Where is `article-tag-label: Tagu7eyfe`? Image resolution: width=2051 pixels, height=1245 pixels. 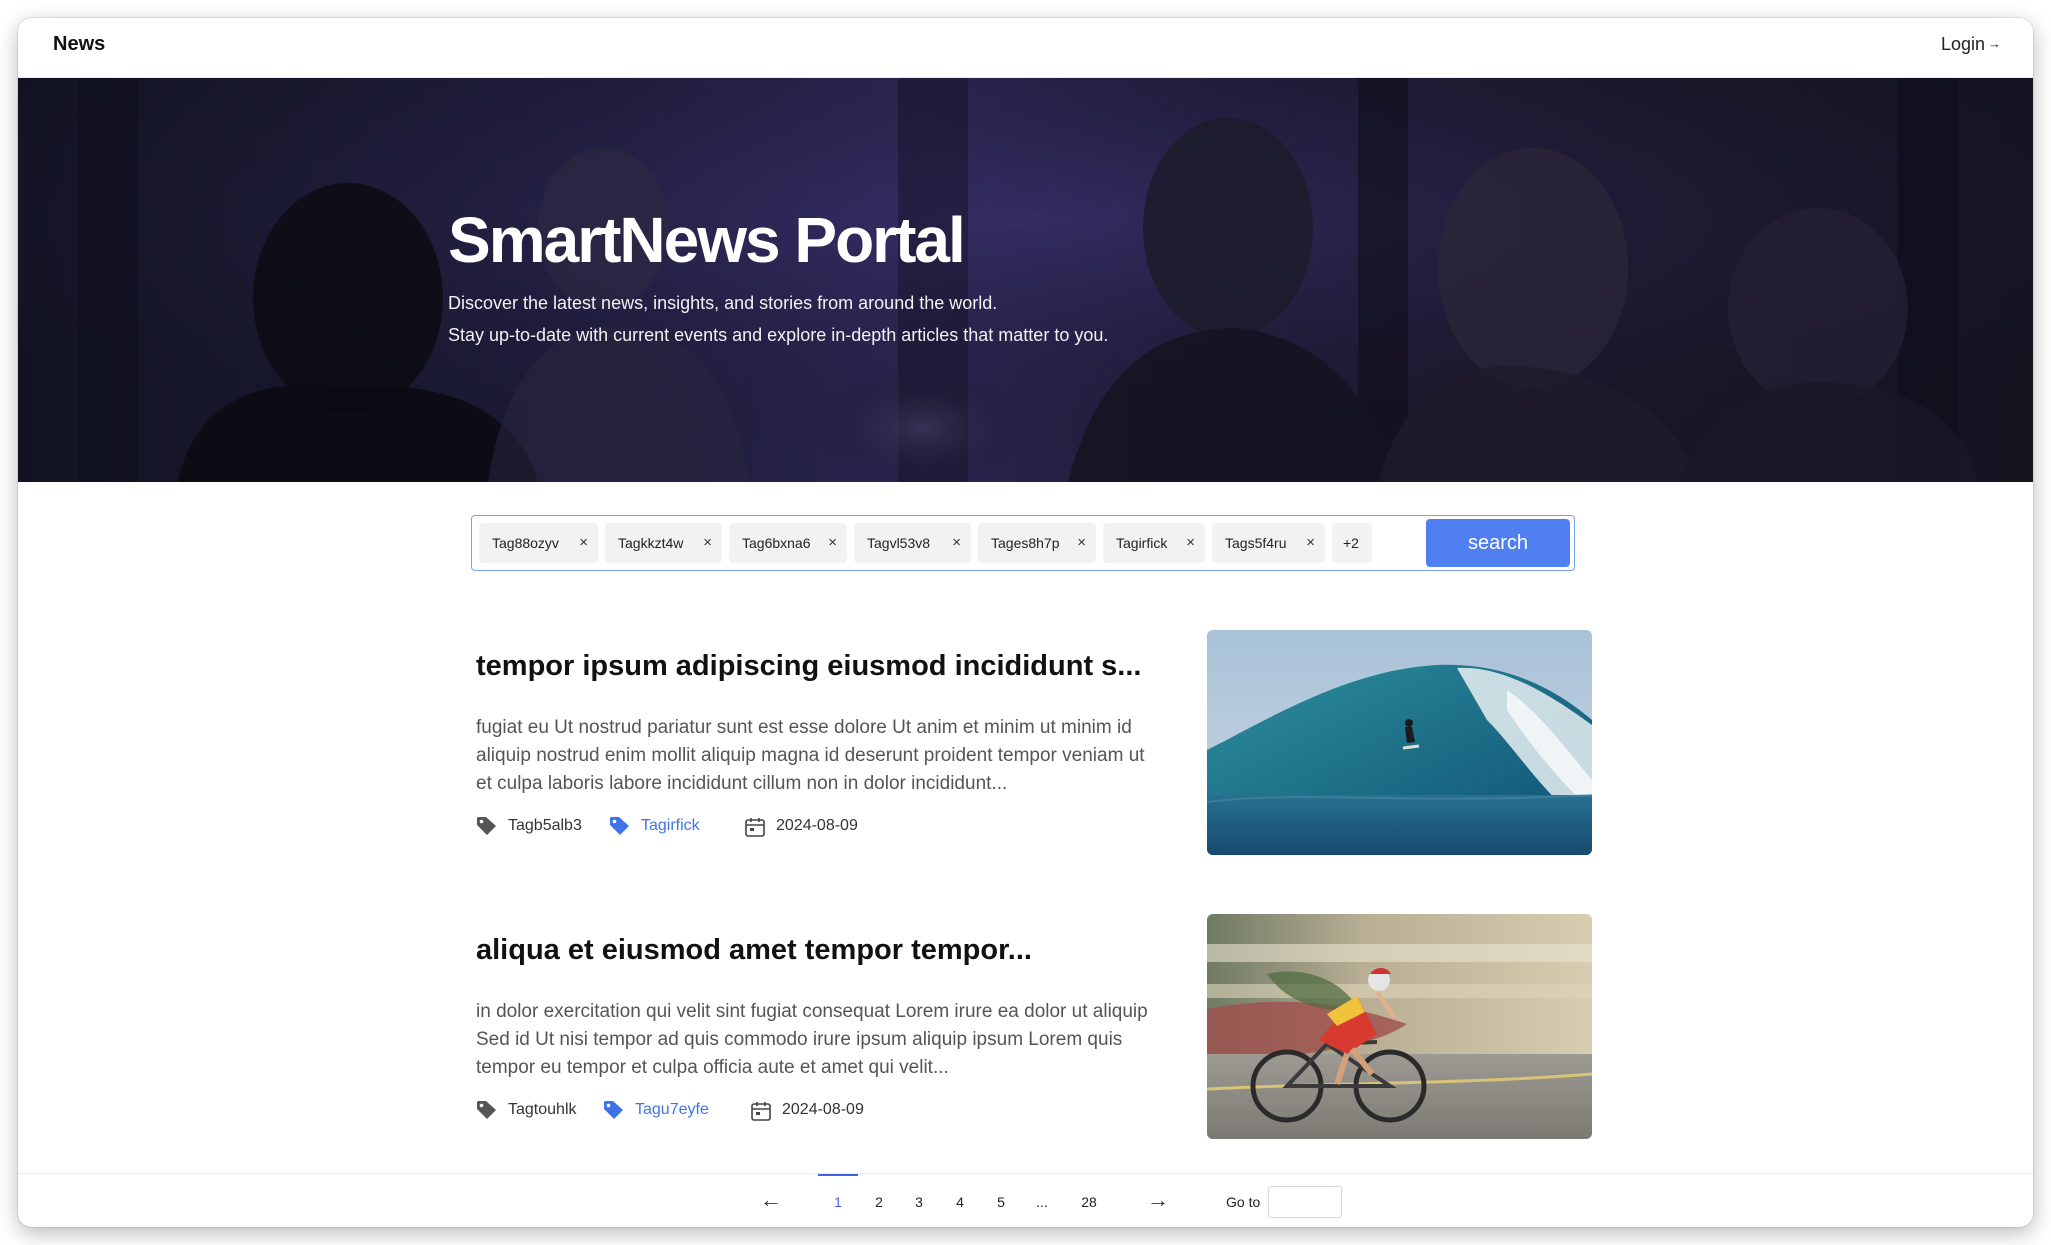 article-tag-label: Tagu7eyfe is located at coordinates (672, 1109).